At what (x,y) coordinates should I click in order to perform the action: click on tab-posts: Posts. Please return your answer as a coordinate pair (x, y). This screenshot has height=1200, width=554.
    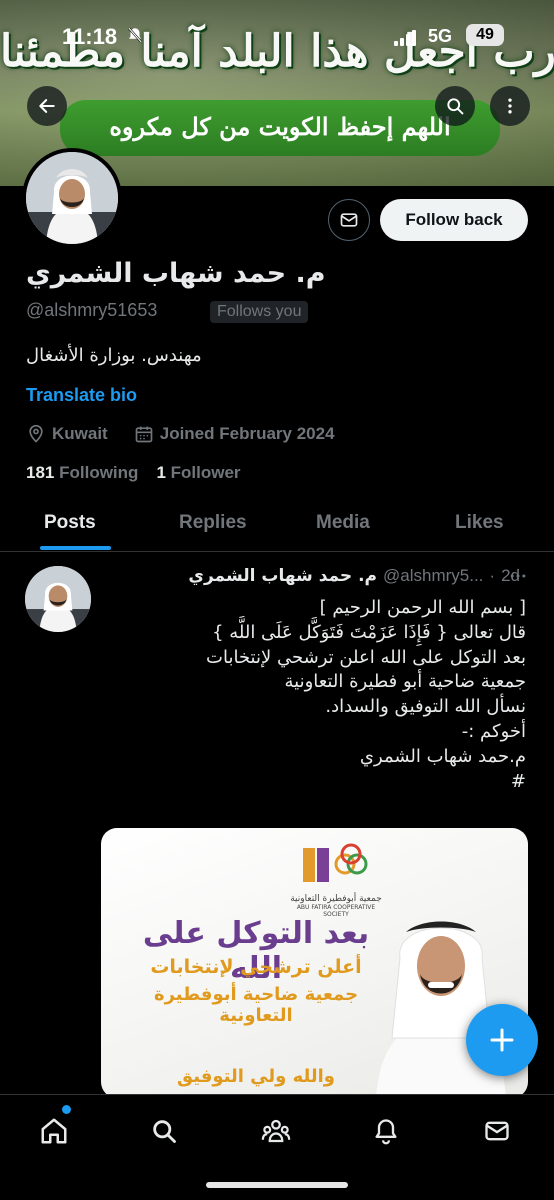
    Looking at the image, I should click on (70, 523).